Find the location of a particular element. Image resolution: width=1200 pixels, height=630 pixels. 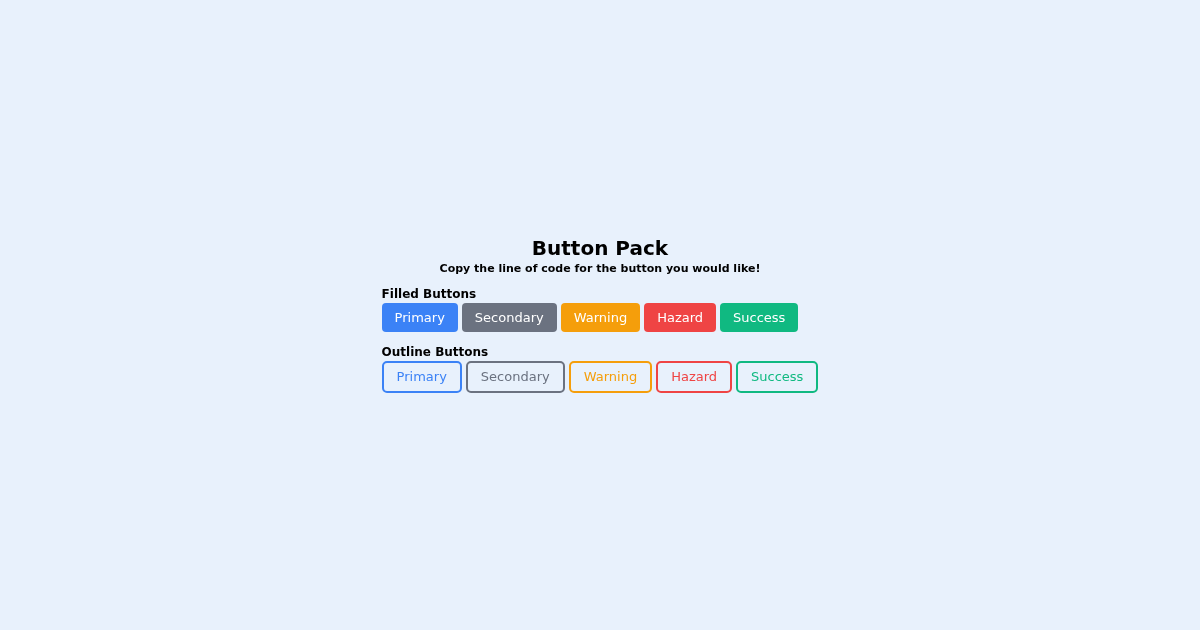

filled-button: Warning is located at coordinates (600, 317).